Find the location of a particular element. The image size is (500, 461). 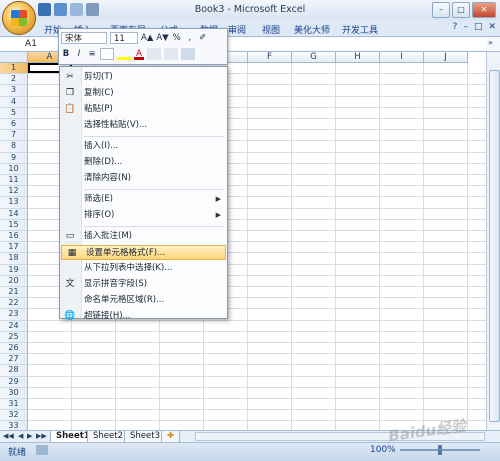

tab-review: 审阅 is located at coordinates (237, 29).